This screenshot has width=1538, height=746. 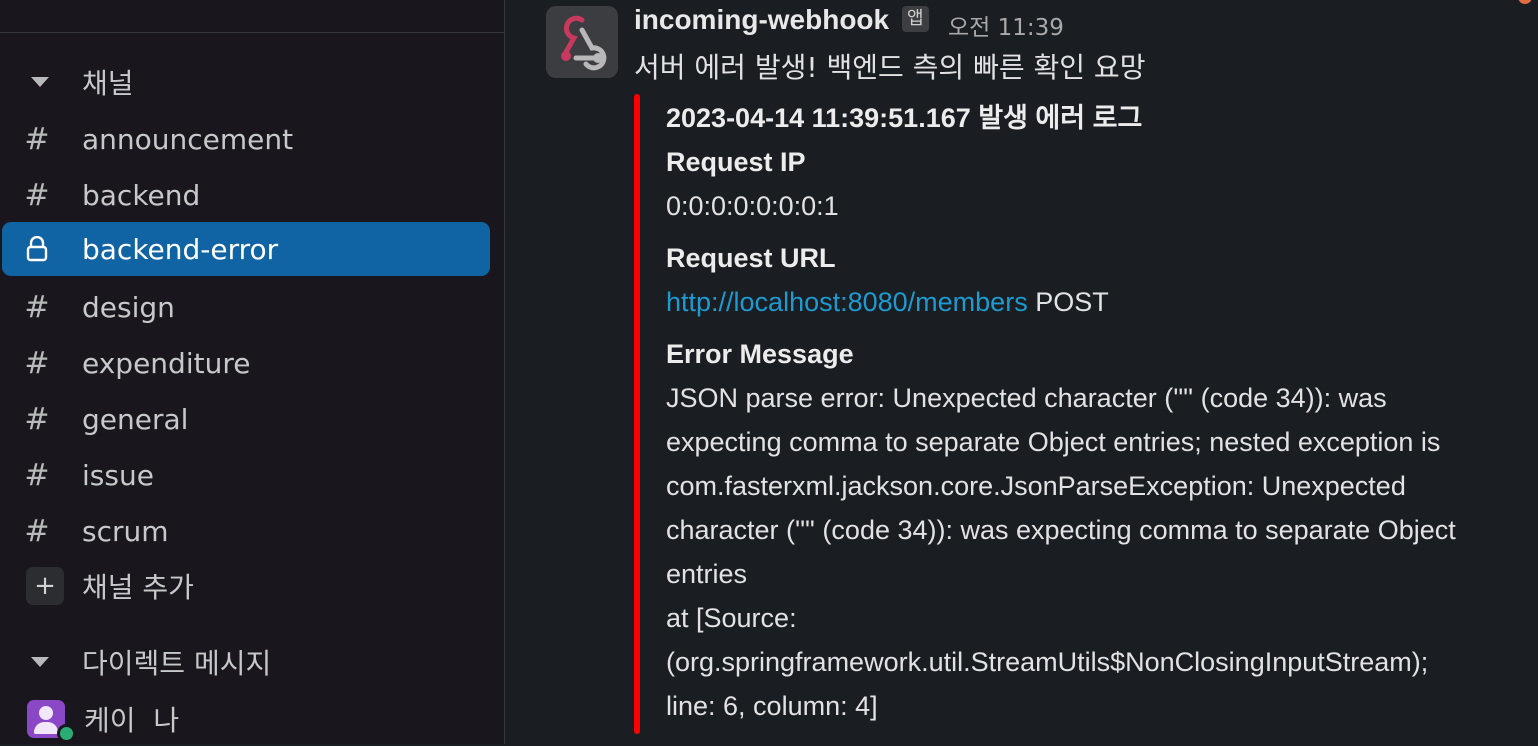 I want to click on attachment-color-bar, so click(x=637, y=414).